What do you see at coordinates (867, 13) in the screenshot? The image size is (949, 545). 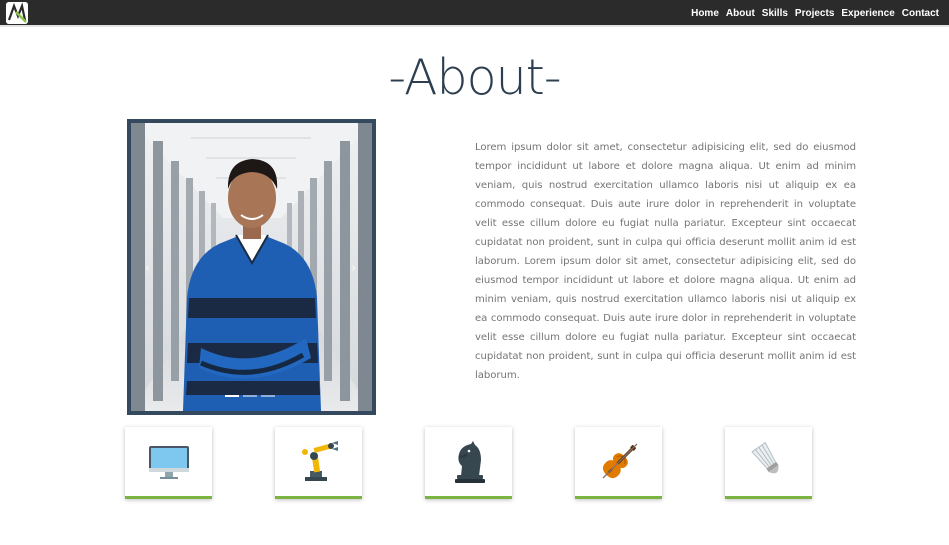 I see `nav-link-experience: Experience` at bounding box center [867, 13].